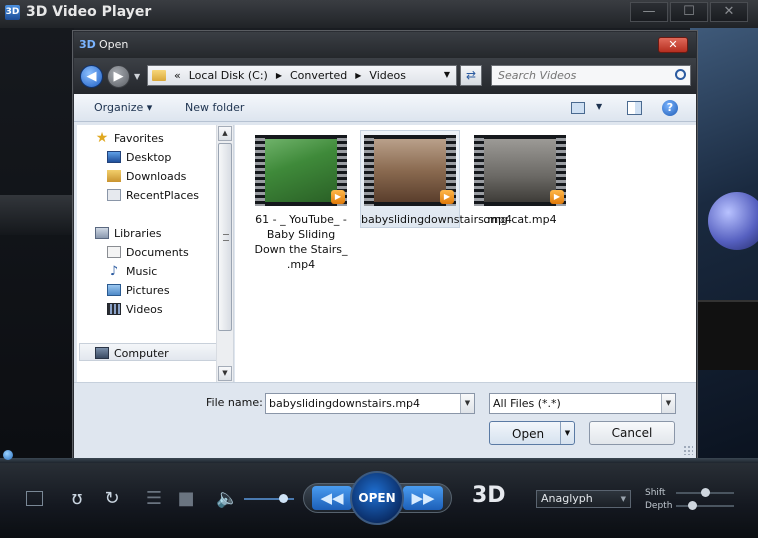 This screenshot has width=758, height=538. Describe the element at coordinates (583, 499) in the screenshot. I see `3d-mode-select: Anaglyph ▼` at that location.